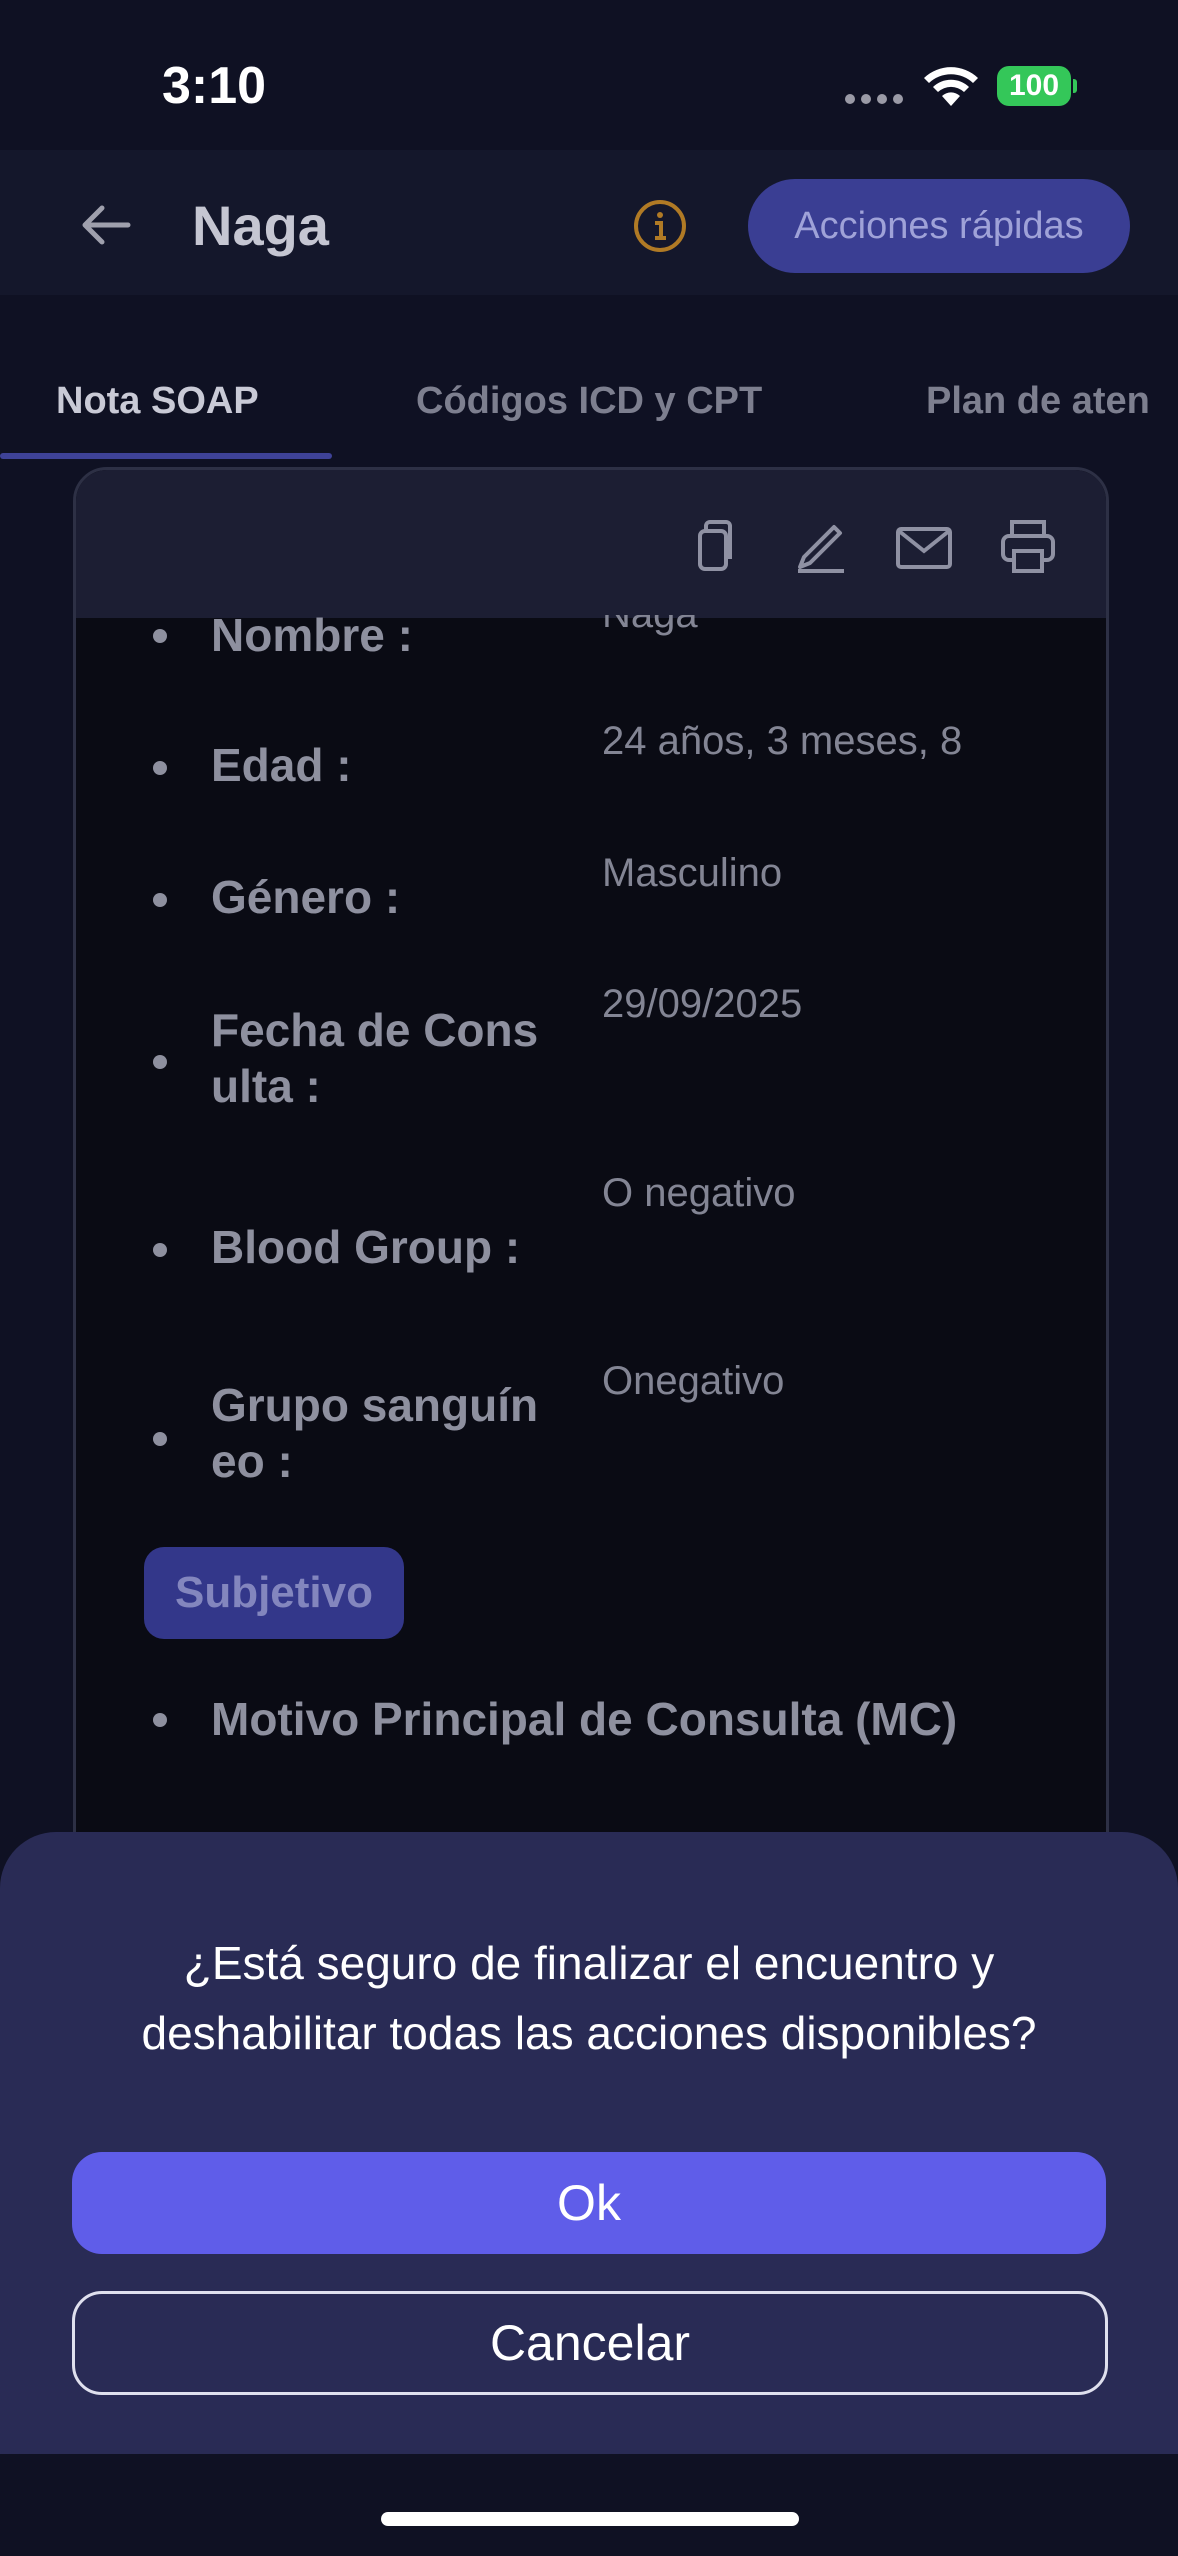 The width and height of the screenshot is (1178, 2556). What do you see at coordinates (589, 2505) in the screenshot?
I see `bottom-safe-area` at bounding box center [589, 2505].